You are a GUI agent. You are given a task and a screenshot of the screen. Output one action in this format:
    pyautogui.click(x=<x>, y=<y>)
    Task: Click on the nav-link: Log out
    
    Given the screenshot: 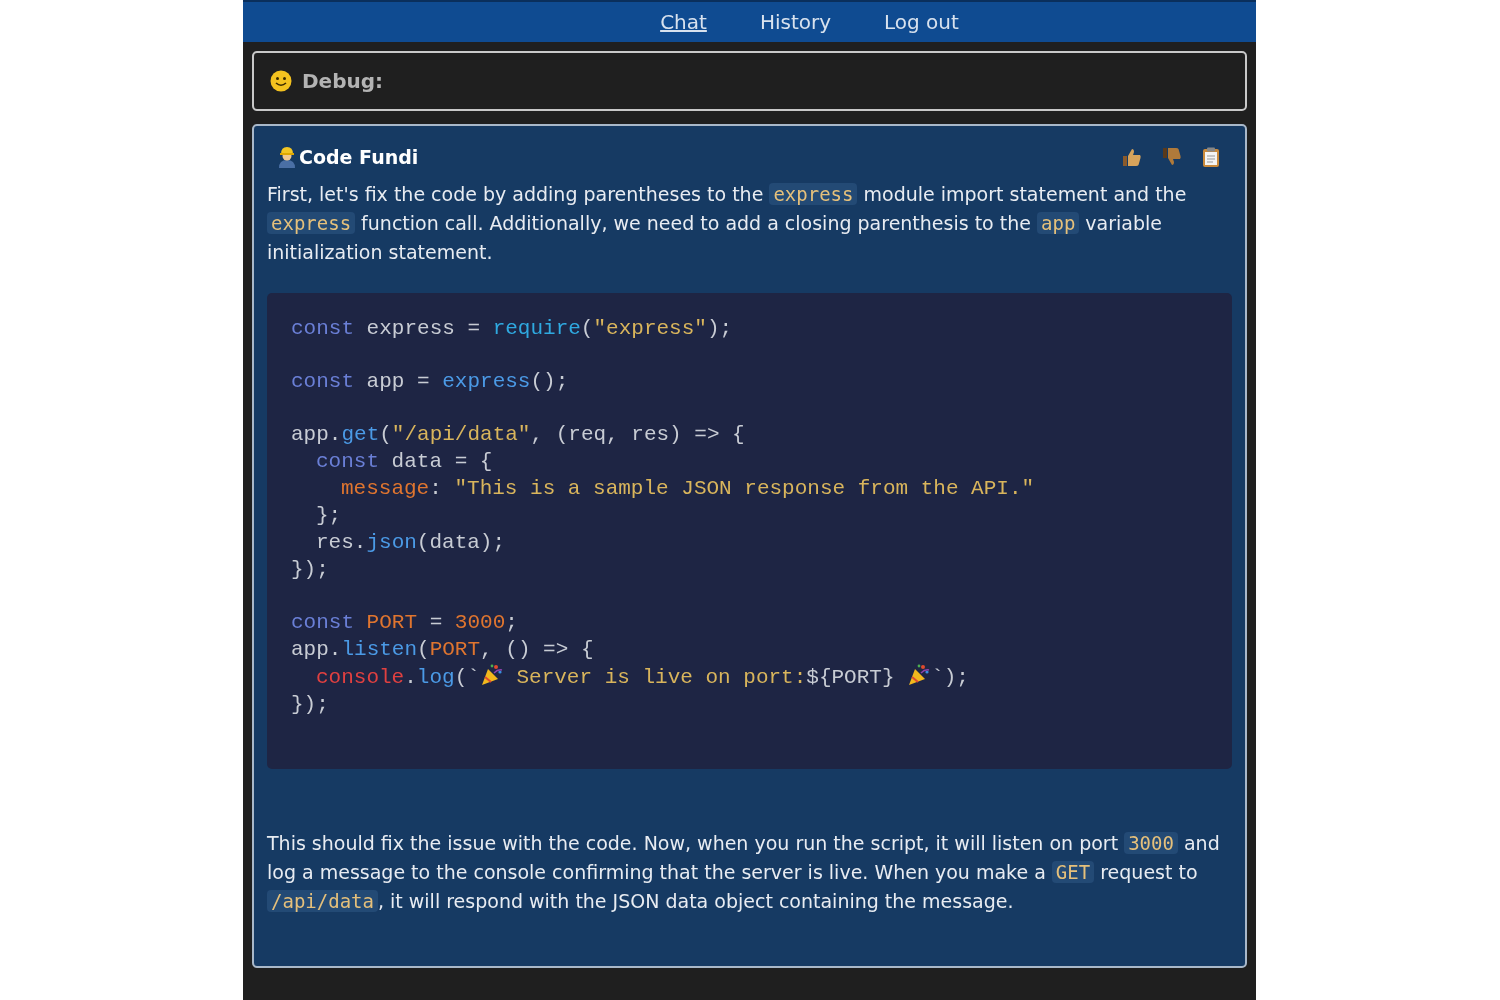 What is the action you would take?
    pyautogui.click(x=921, y=22)
    